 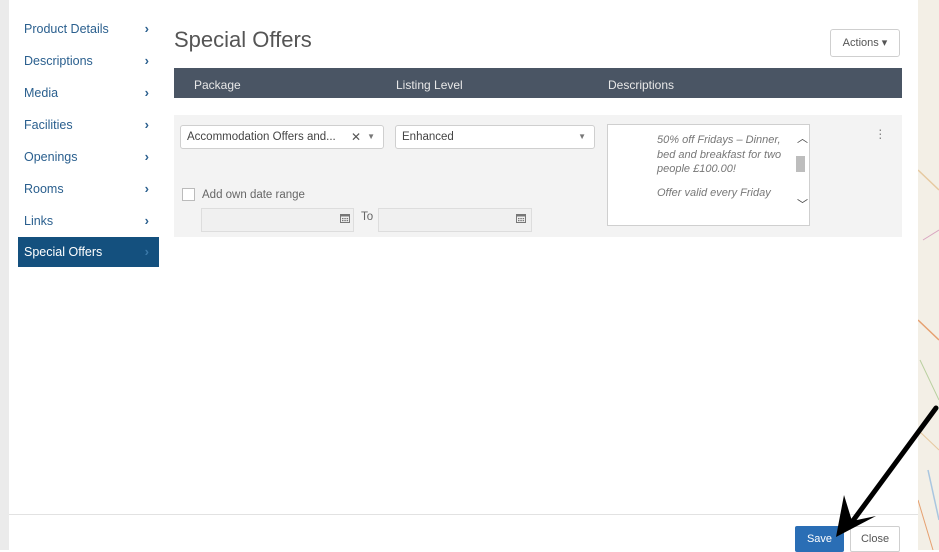 I want to click on description-line: Offer valid every Friday, so click(x=714, y=192).